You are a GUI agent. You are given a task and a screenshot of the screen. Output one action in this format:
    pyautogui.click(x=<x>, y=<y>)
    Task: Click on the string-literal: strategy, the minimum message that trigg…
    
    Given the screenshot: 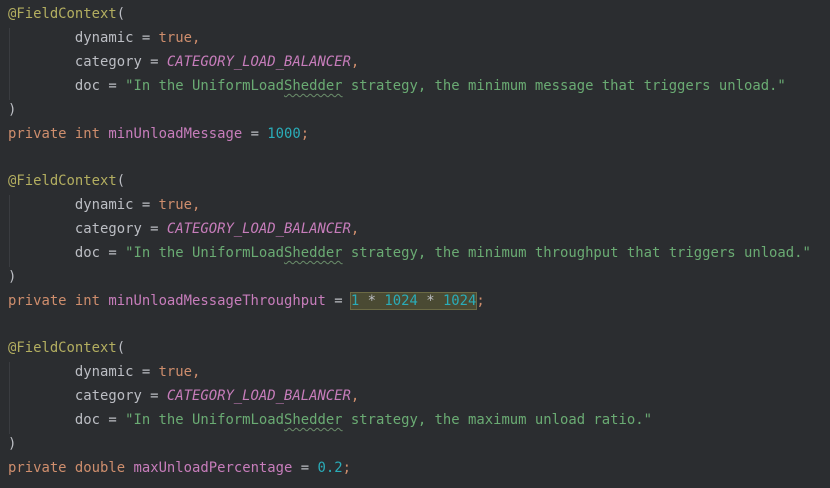 What is the action you would take?
    pyautogui.click(x=564, y=86)
    